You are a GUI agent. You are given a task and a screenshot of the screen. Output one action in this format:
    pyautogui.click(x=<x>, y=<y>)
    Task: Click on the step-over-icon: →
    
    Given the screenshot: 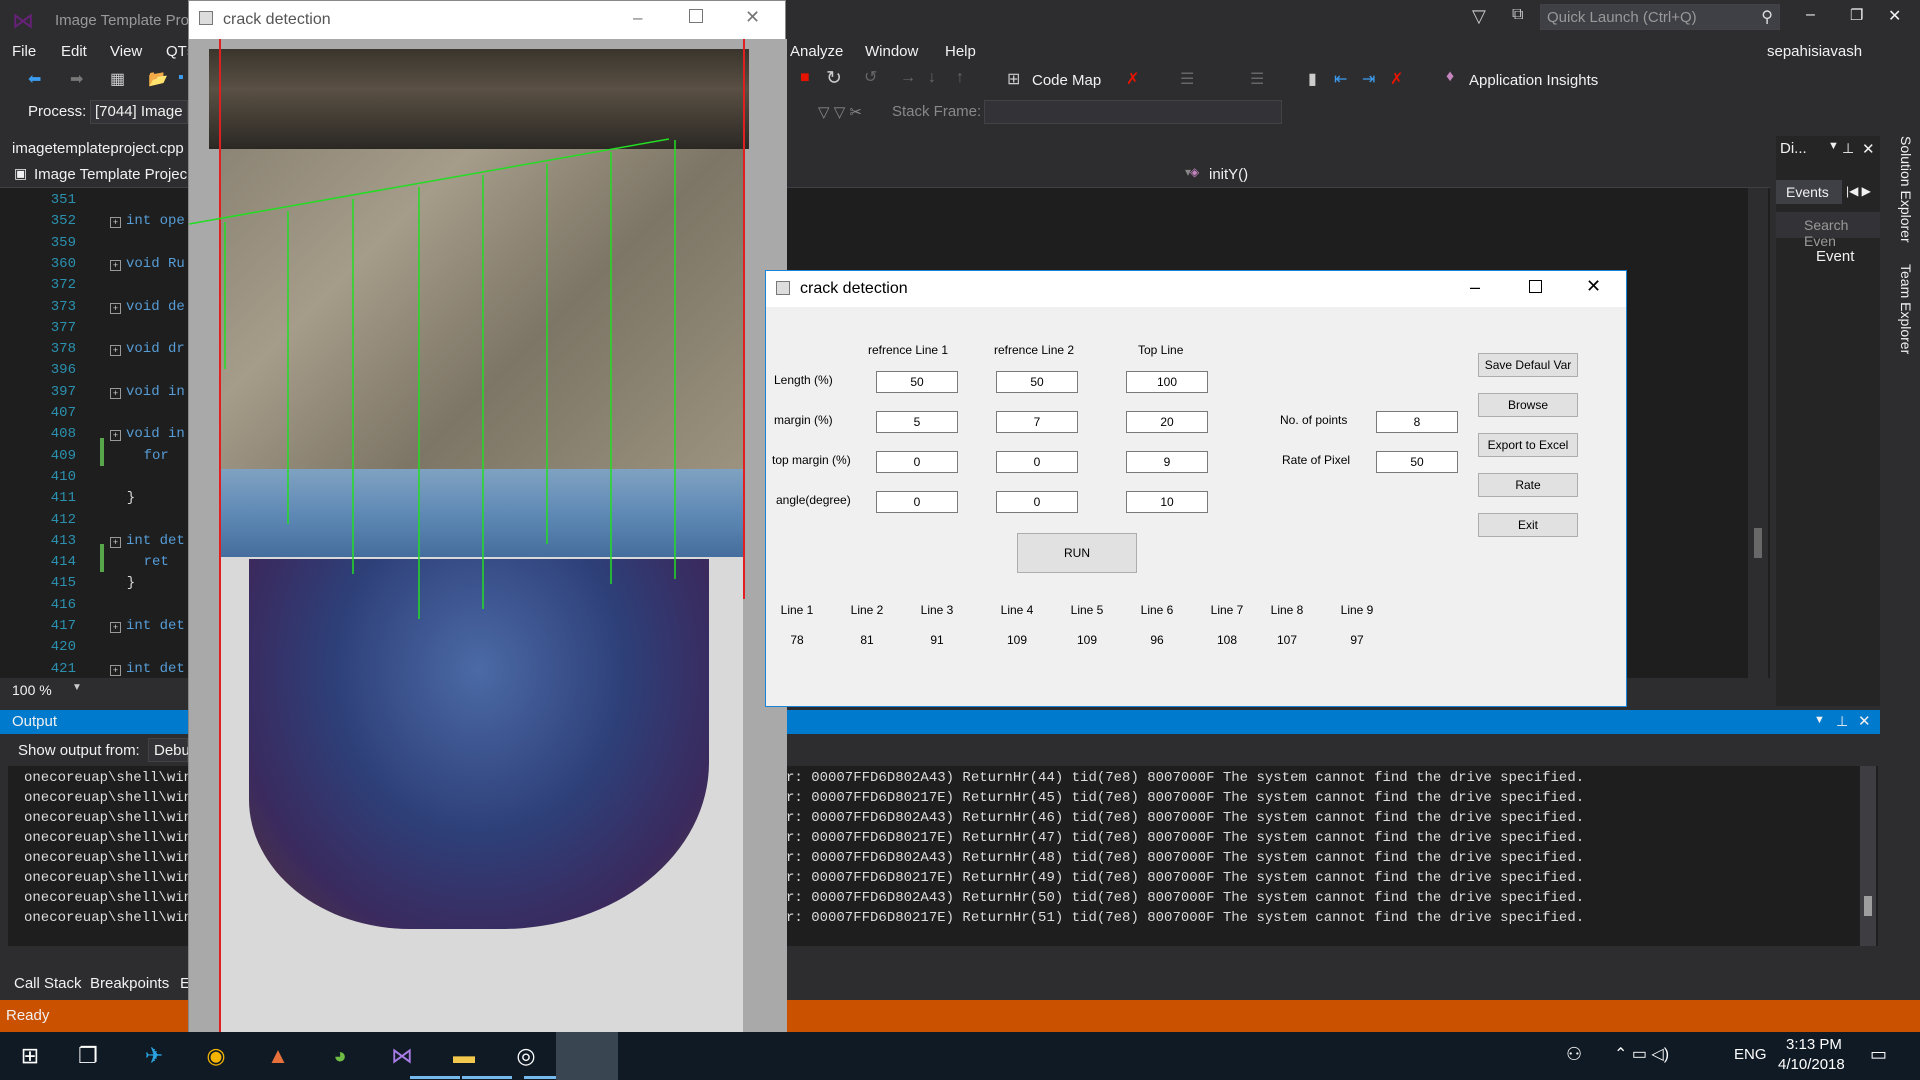 What is the action you would take?
    pyautogui.click(x=908, y=78)
    